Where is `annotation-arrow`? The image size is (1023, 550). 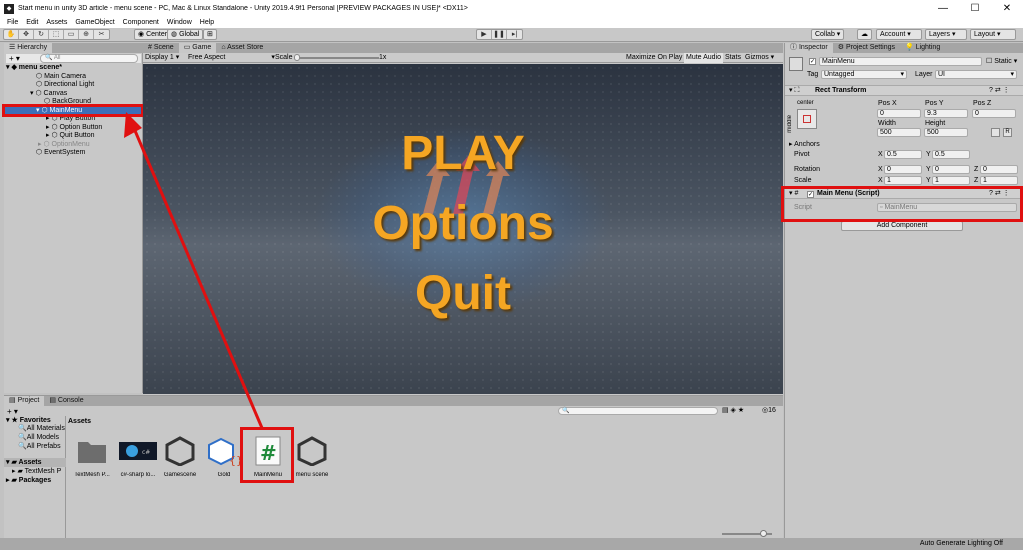 annotation-arrow is located at coordinates (194, 270).